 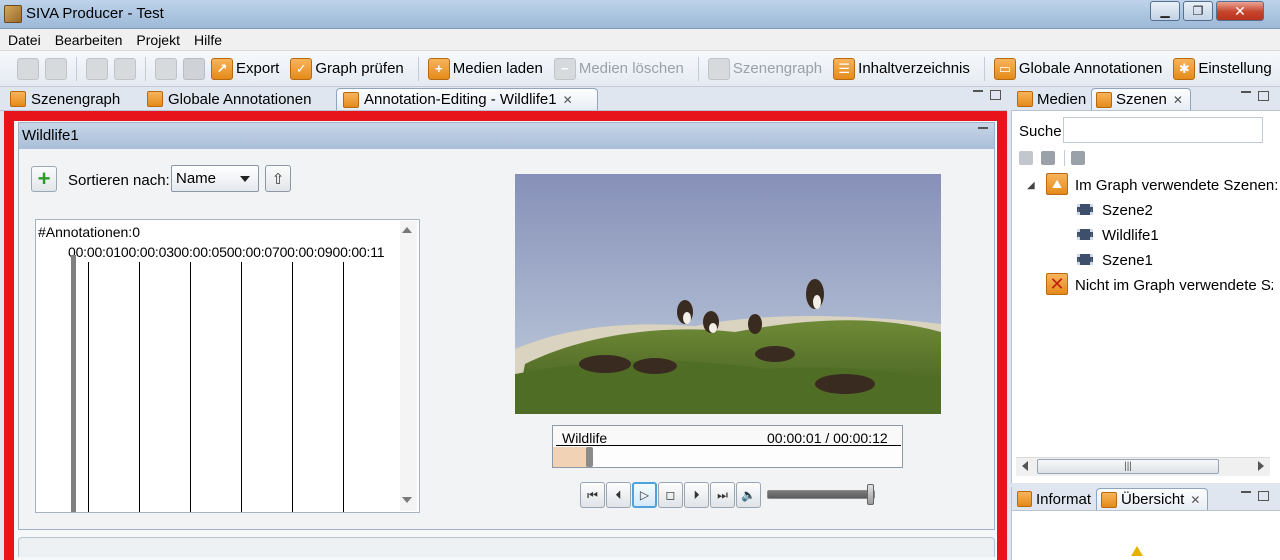 I want to click on volume-slider, so click(x=821, y=494).